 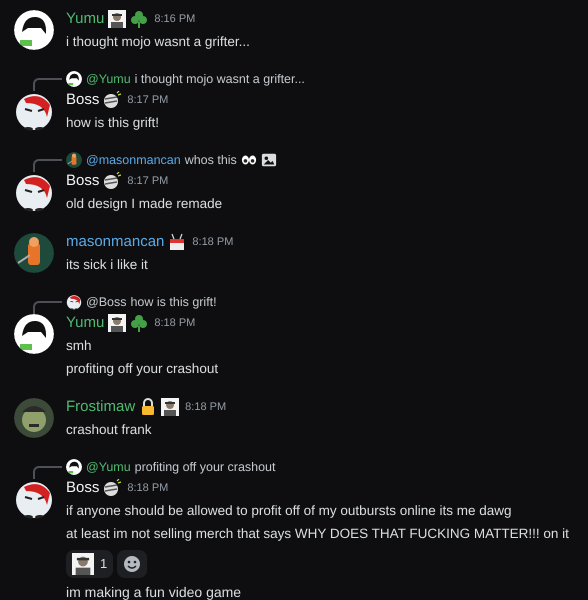 I want to click on username: Frostimaw, so click(x=101, y=407).